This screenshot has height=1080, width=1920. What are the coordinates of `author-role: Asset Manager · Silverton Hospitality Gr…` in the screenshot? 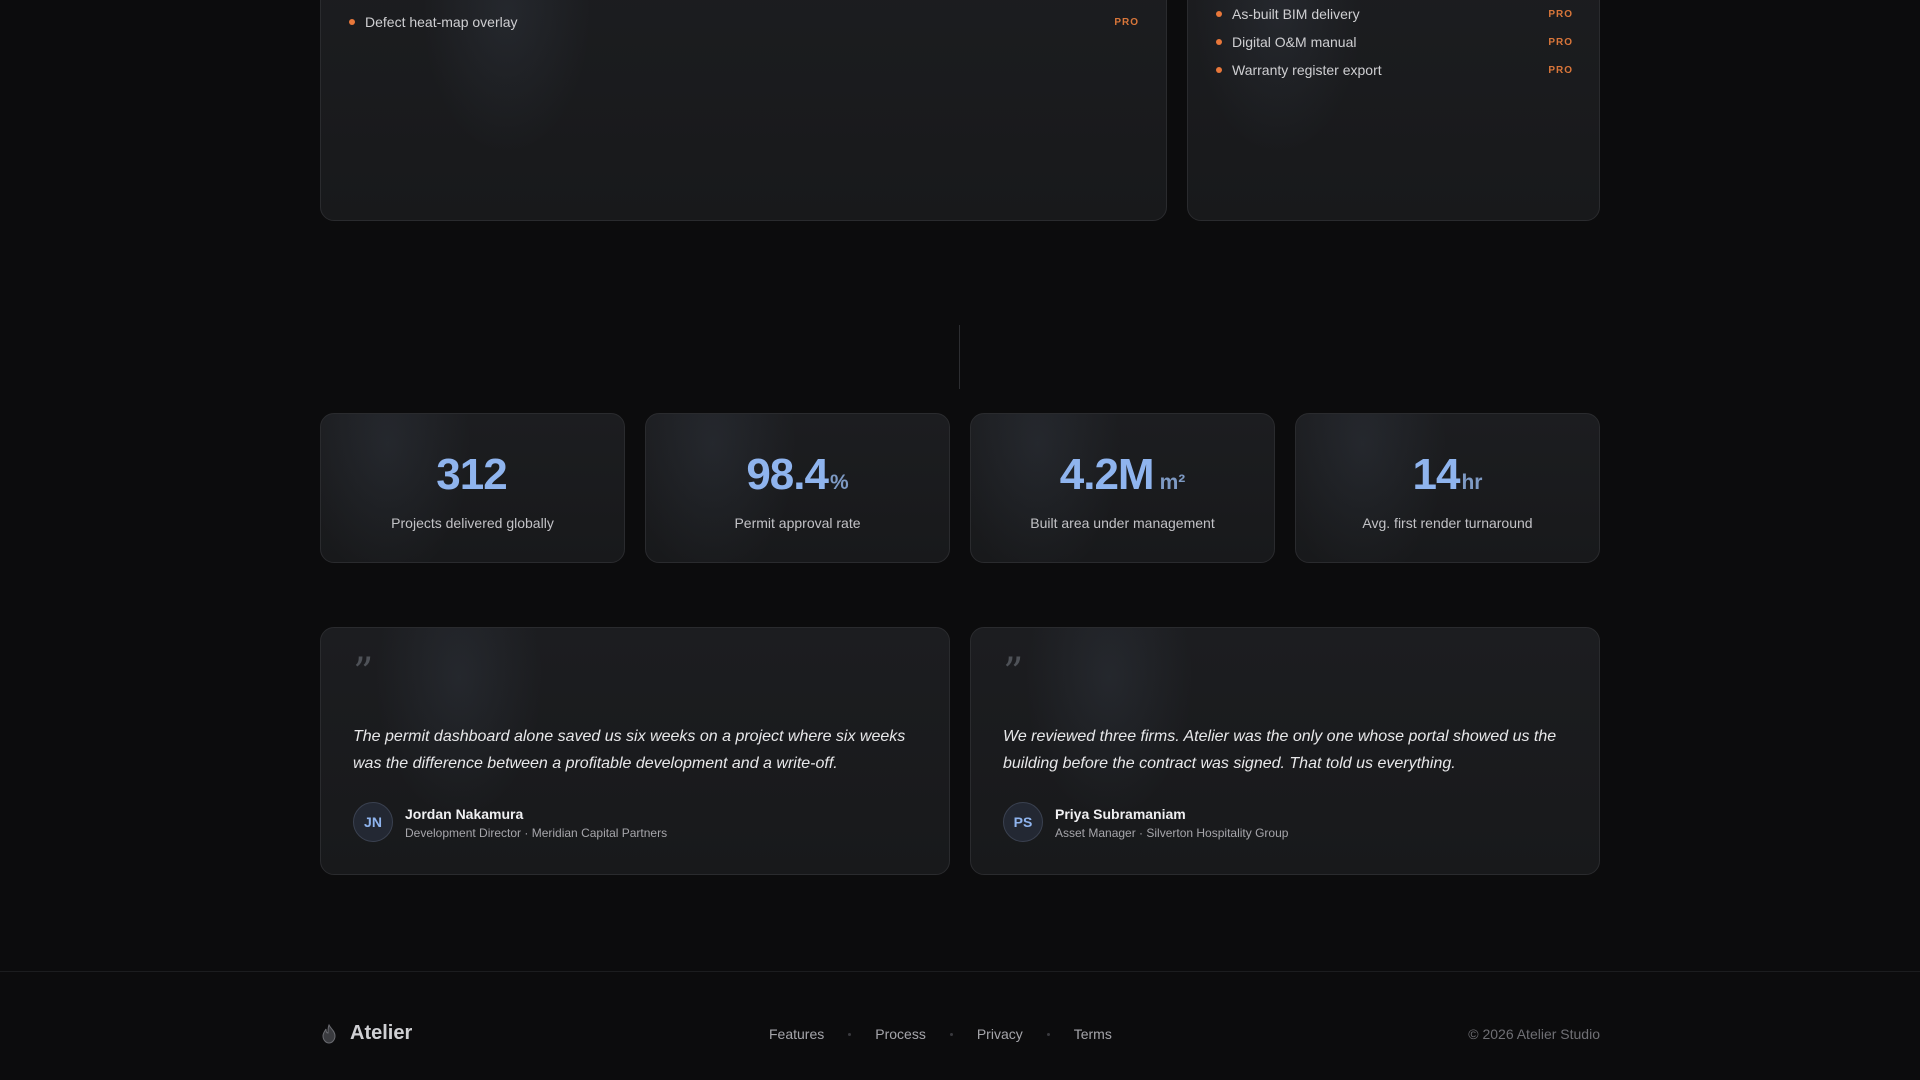 It's located at (1172, 833).